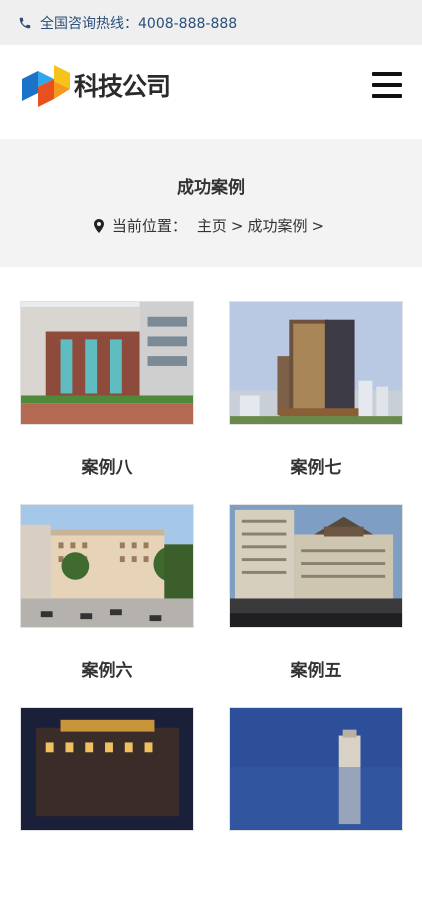 The height and width of the screenshot is (910, 422). I want to click on hotline-text: 全国咨询热线：4008-888-888, so click(139, 23).